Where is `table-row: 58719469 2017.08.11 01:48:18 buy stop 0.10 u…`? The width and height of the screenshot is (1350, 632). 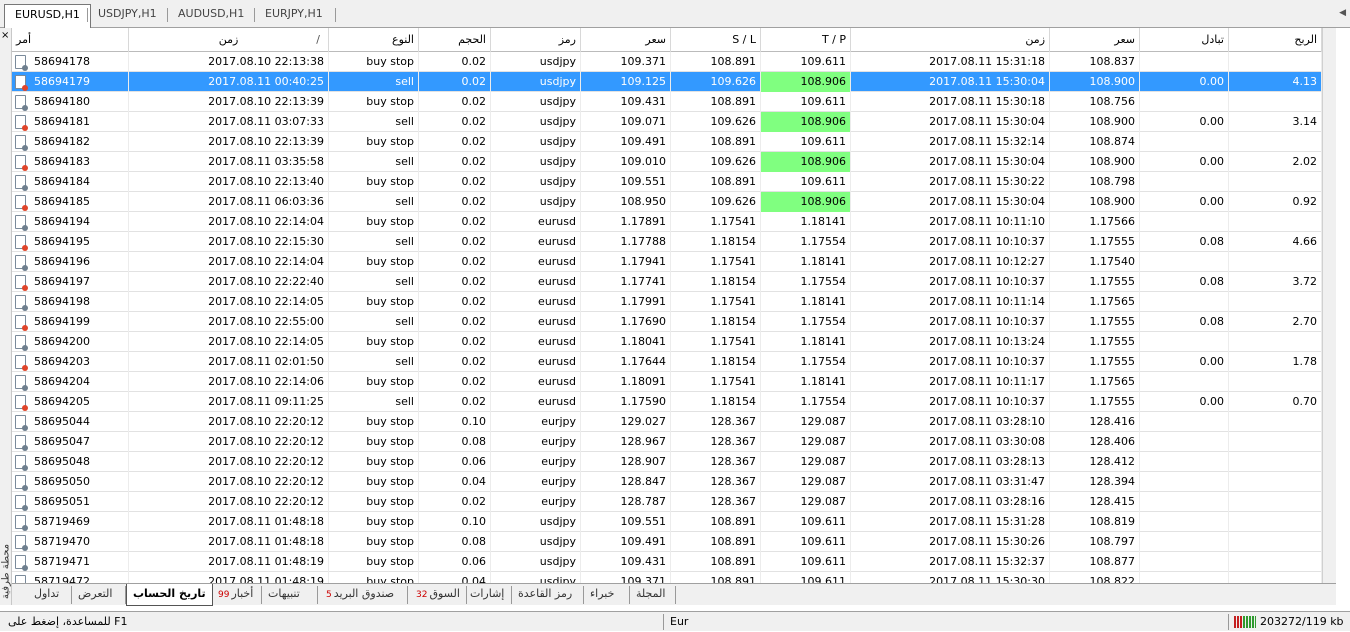 table-row: 58719469 2017.08.11 01:48:18 buy stop 0.10 u… is located at coordinates (674, 522).